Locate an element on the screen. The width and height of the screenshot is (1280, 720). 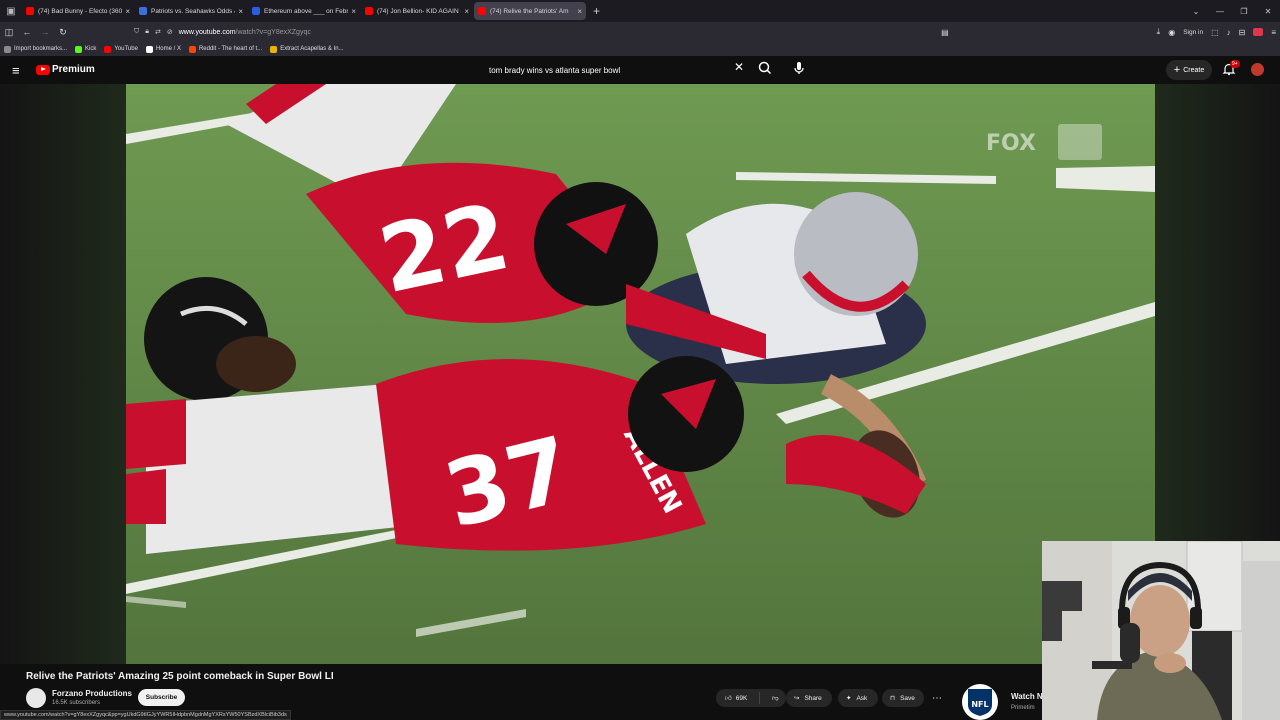
search-icon is located at coordinates (765, 68).